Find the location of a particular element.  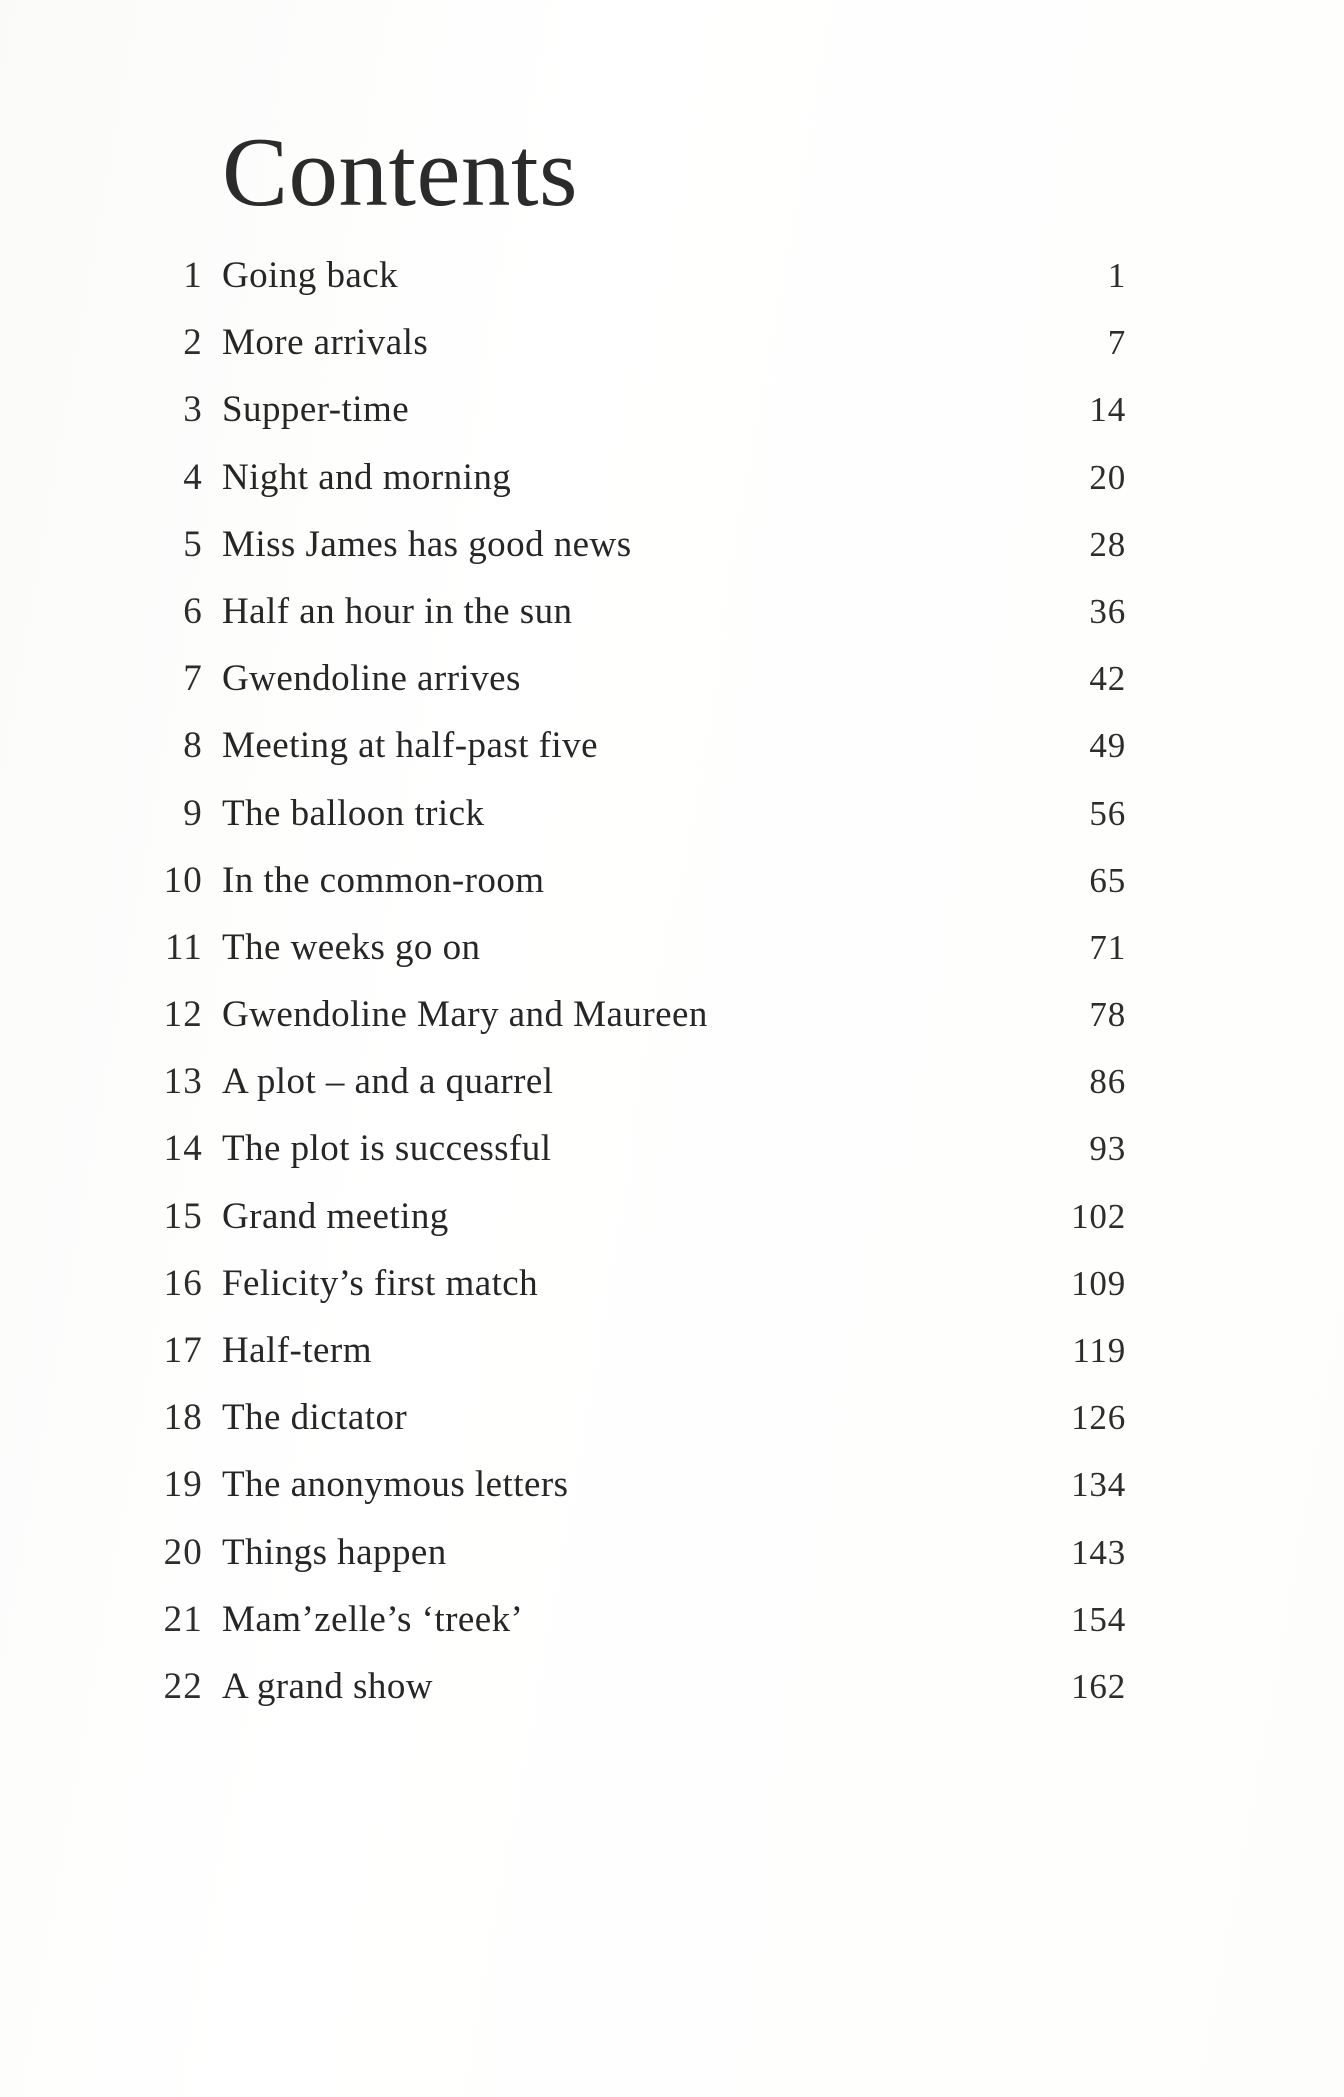

toc-entry: 19 The anonymous letters 134 is located at coordinates (672, 1485).